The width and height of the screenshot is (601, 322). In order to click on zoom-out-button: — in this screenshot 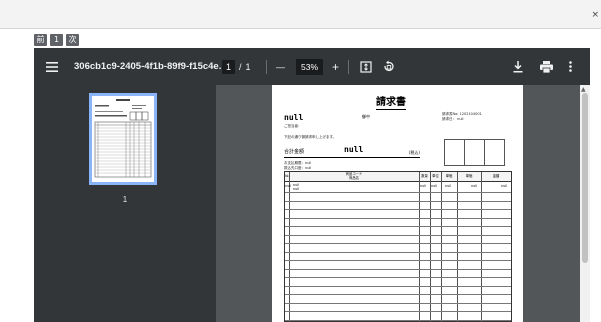, I will do `click(280, 67)`.